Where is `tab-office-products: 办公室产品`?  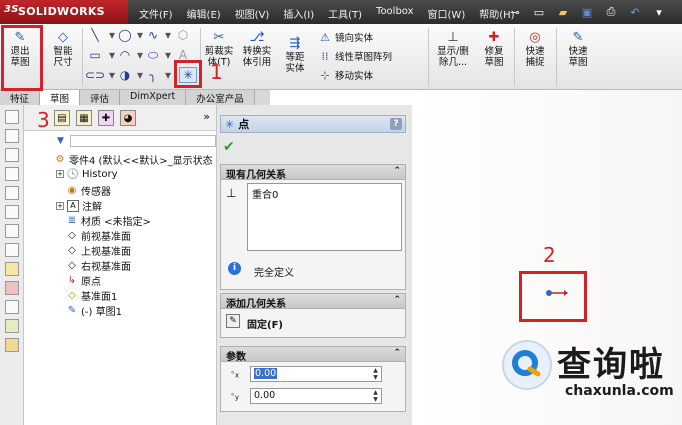
tab-office-products: 办公室产品 is located at coordinates (220, 97).